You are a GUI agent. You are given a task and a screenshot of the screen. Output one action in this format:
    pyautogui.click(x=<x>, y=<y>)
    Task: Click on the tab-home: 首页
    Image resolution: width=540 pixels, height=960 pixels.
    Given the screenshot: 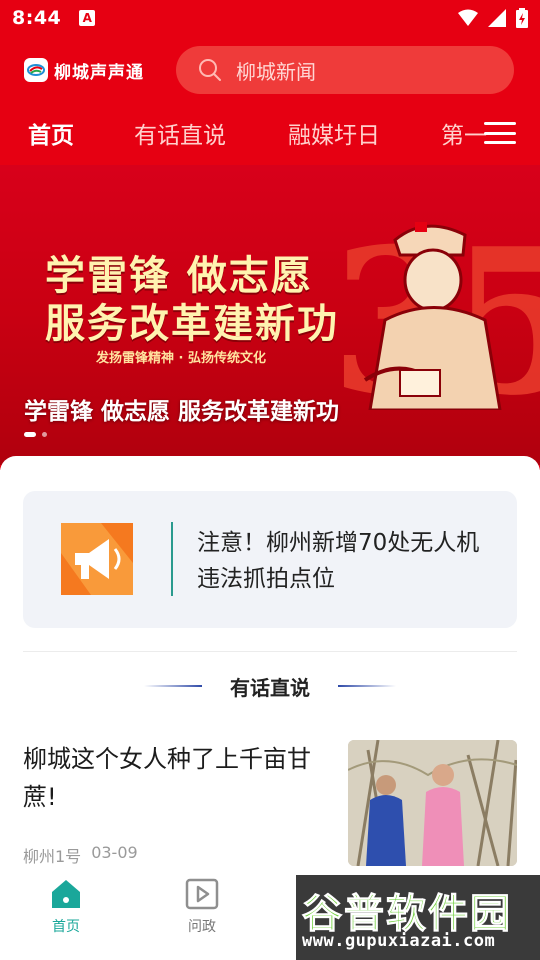 What is the action you would take?
    pyautogui.click(x=51, y=133)
    